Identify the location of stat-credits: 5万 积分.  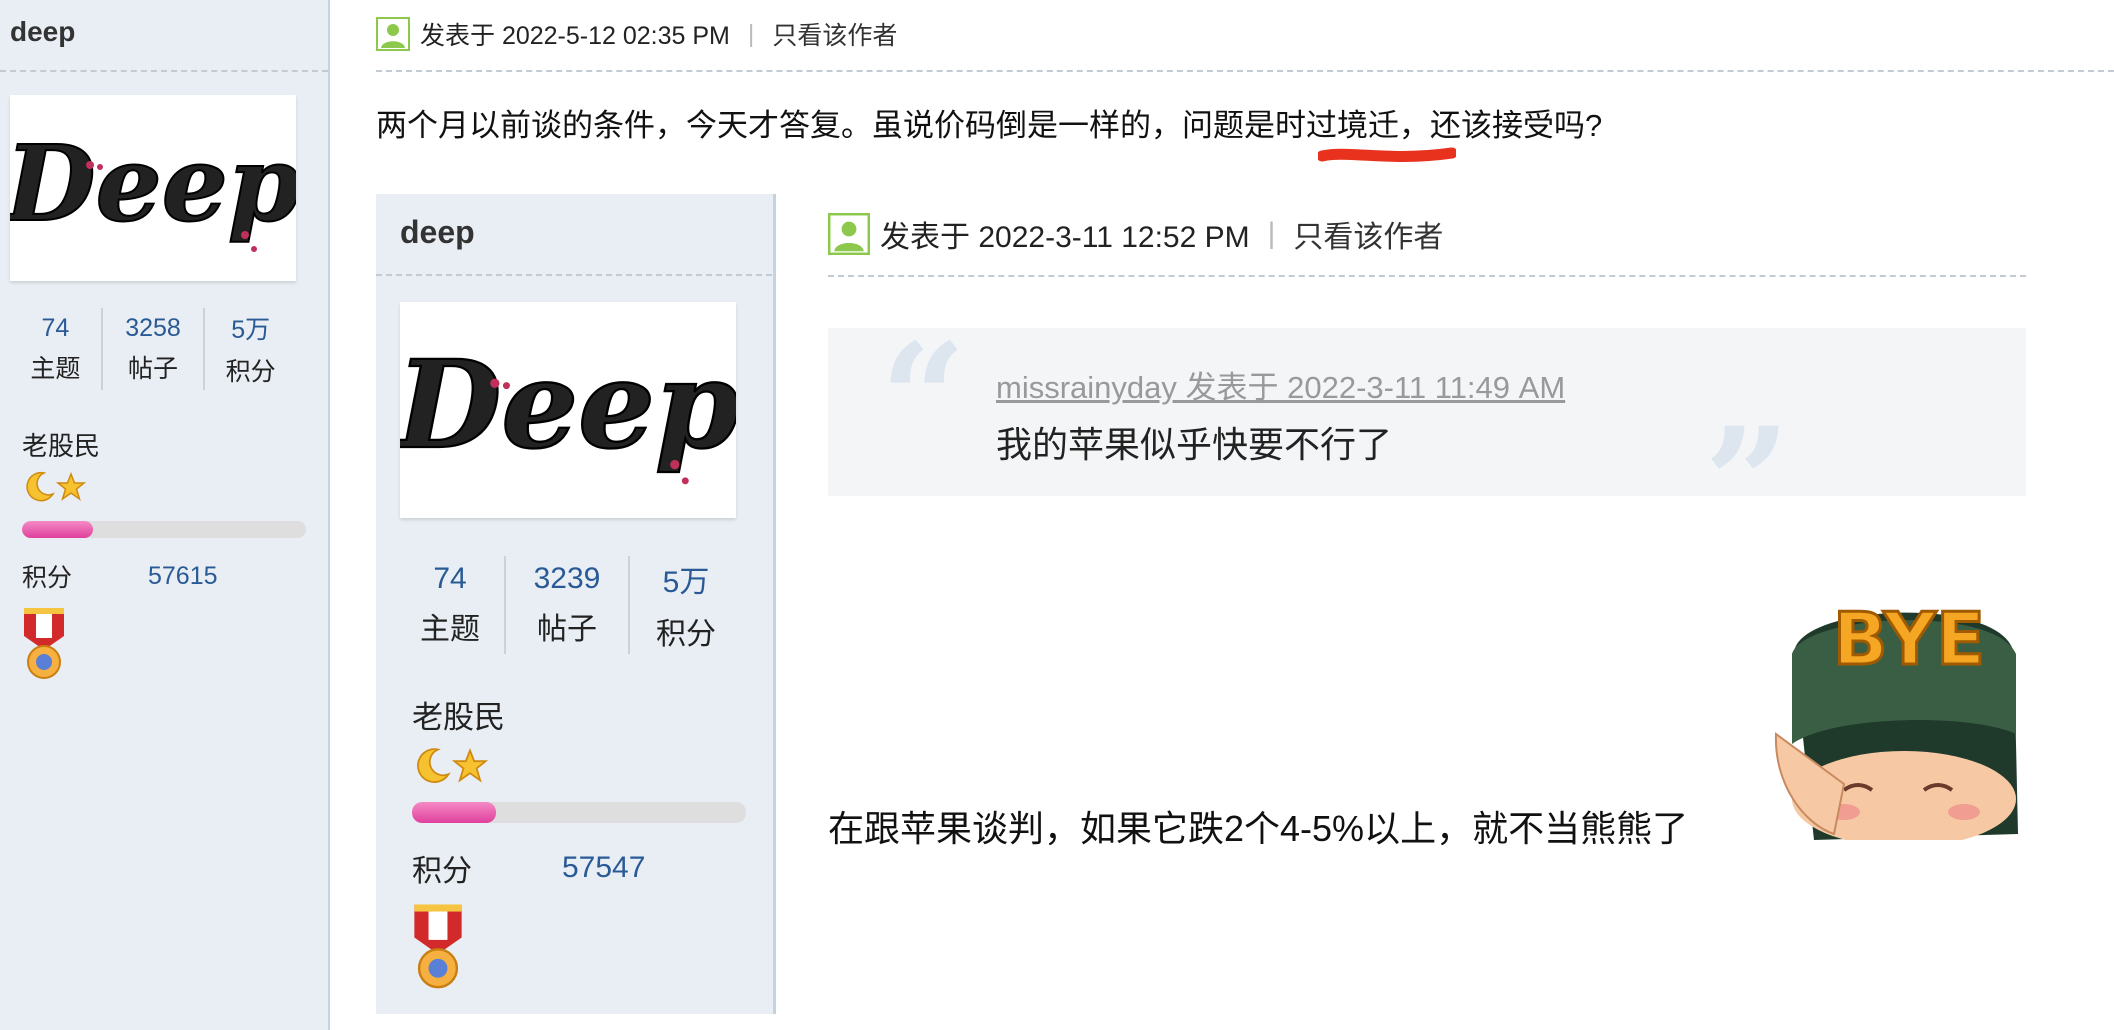
(250, 349).